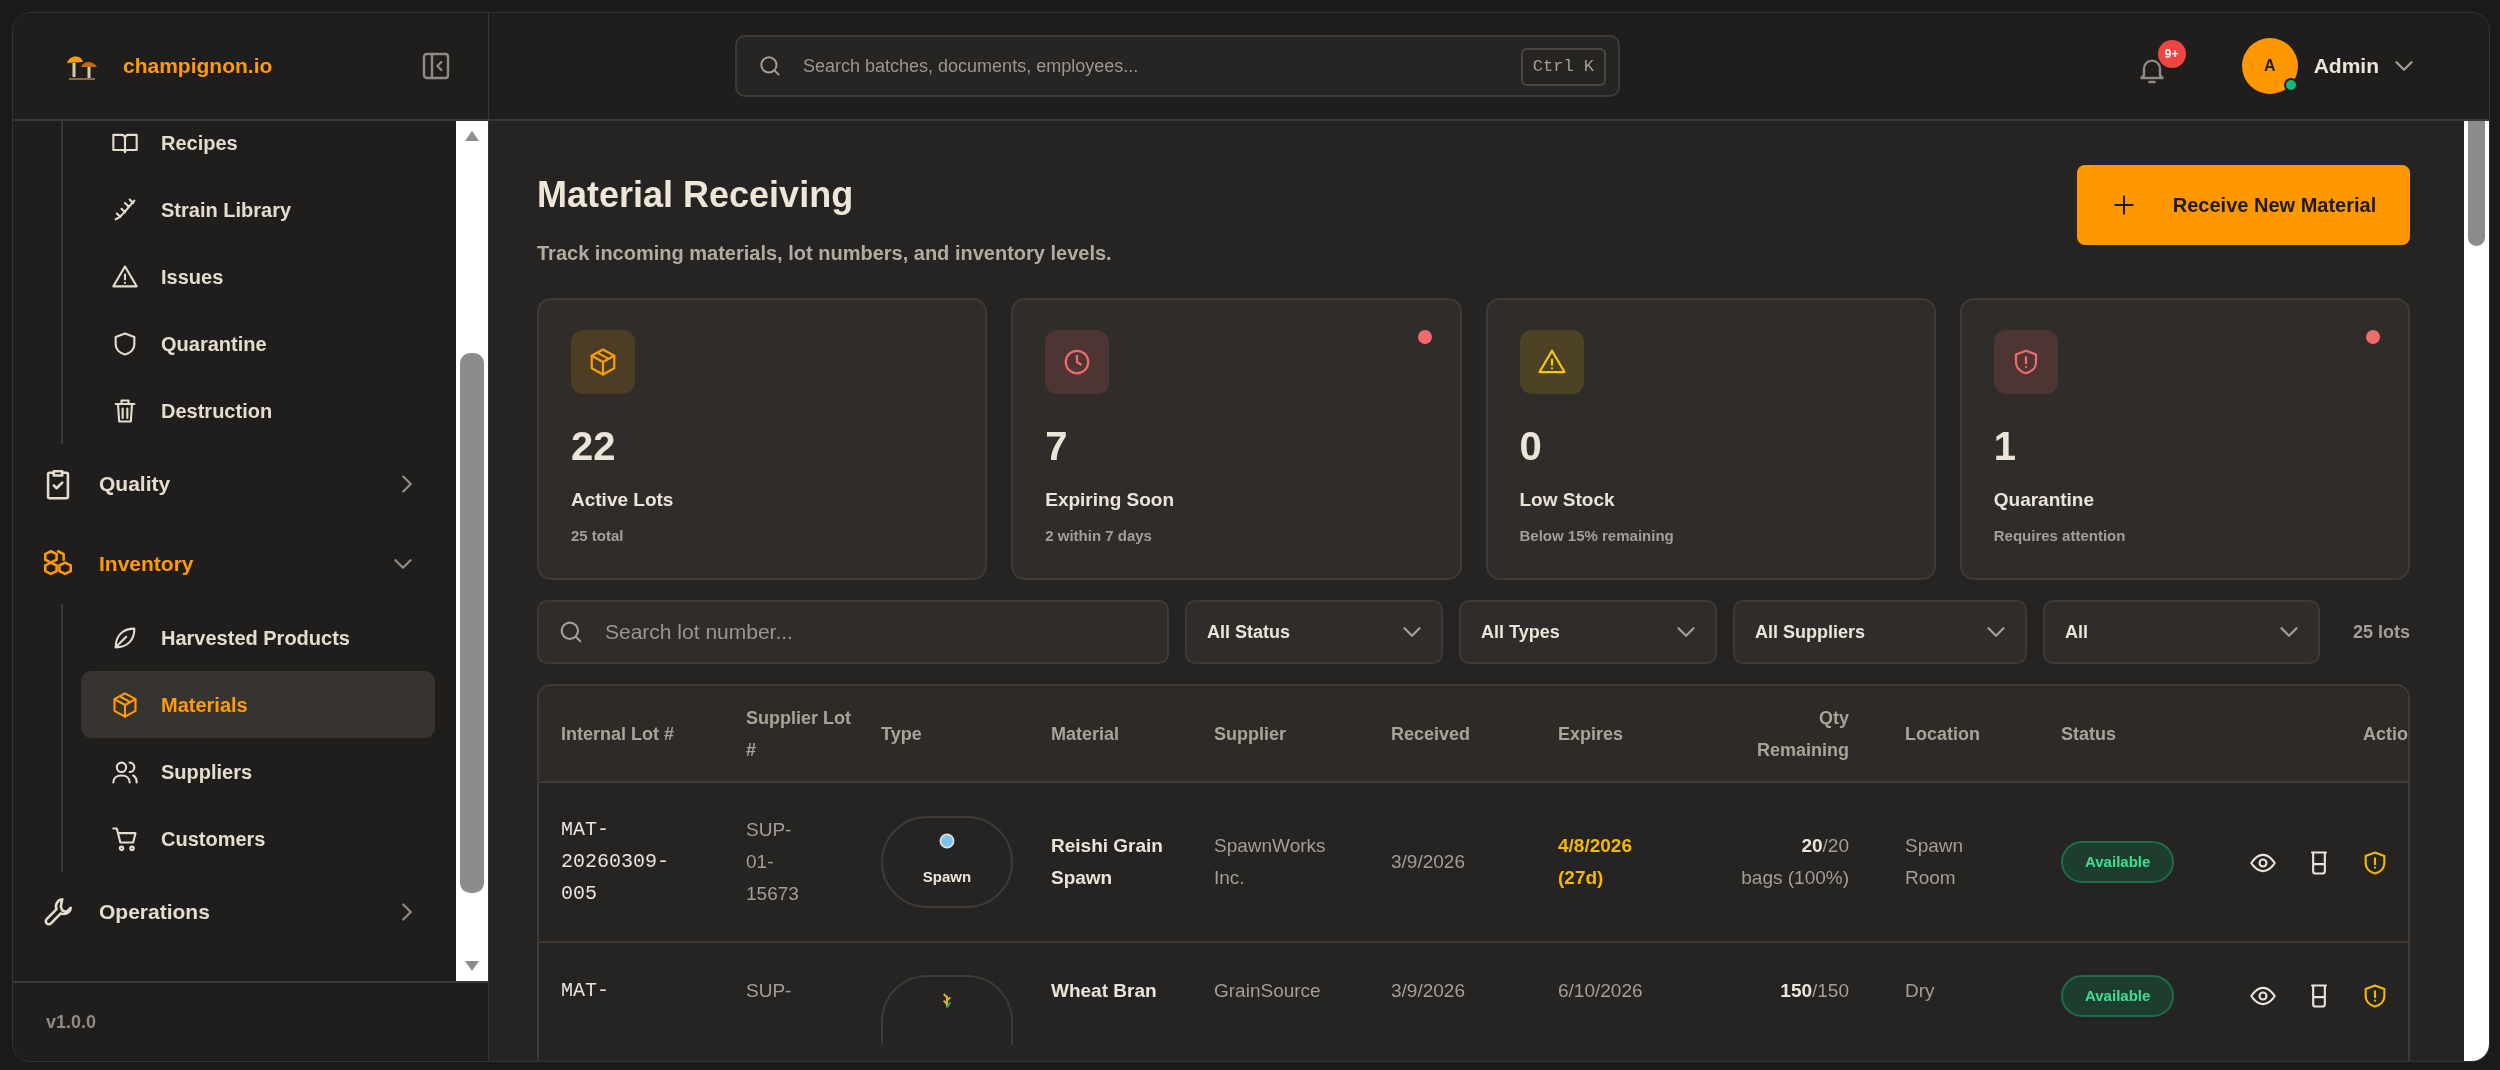 The image size is (2500, 1070). I want to click on nav-item: Strain Library, so click(258, 209).